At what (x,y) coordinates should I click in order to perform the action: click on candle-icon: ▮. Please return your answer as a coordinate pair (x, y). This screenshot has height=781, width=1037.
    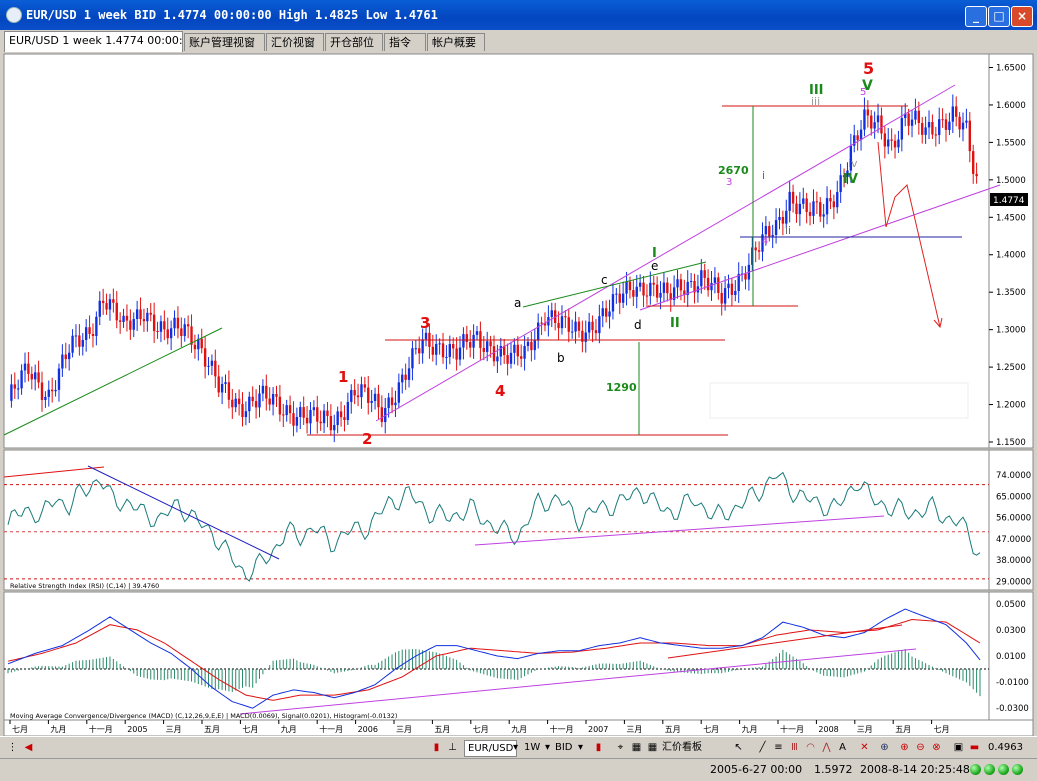
    Looking at the image, I should click on (436, 747).